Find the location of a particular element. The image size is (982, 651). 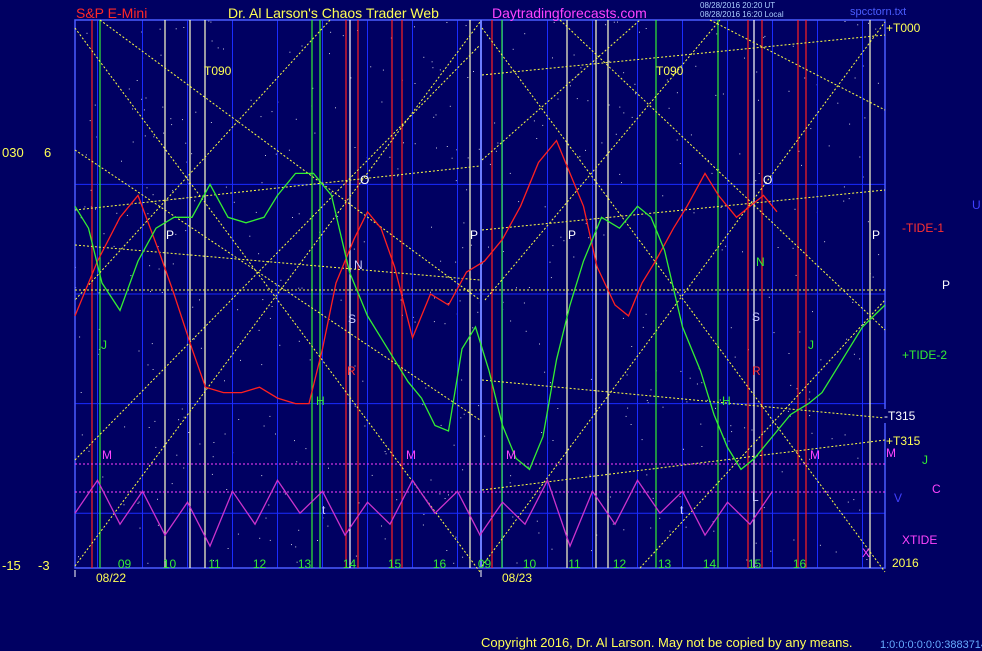

label-p: P is located at coordinates (946, 285).